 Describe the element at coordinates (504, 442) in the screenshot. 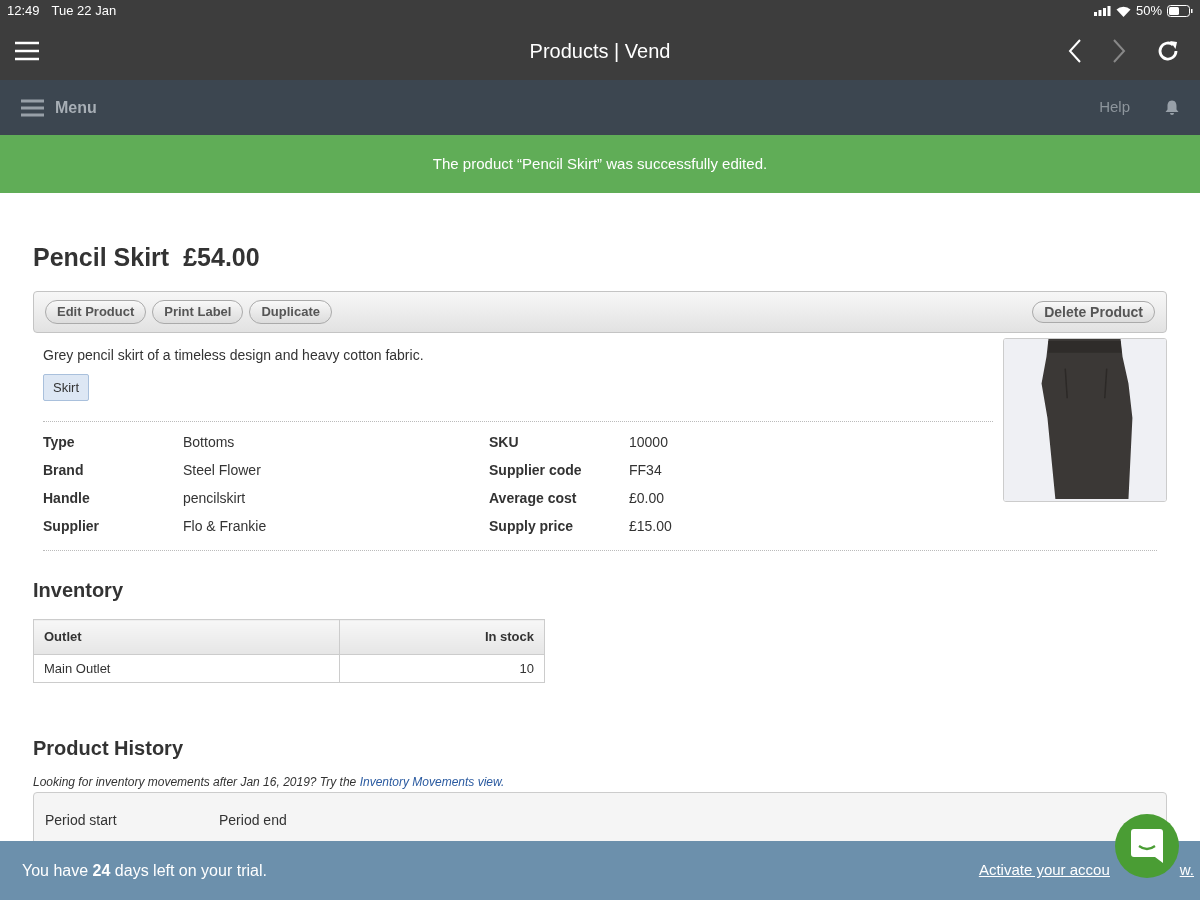

I see `detail-label: SKU` at that location.